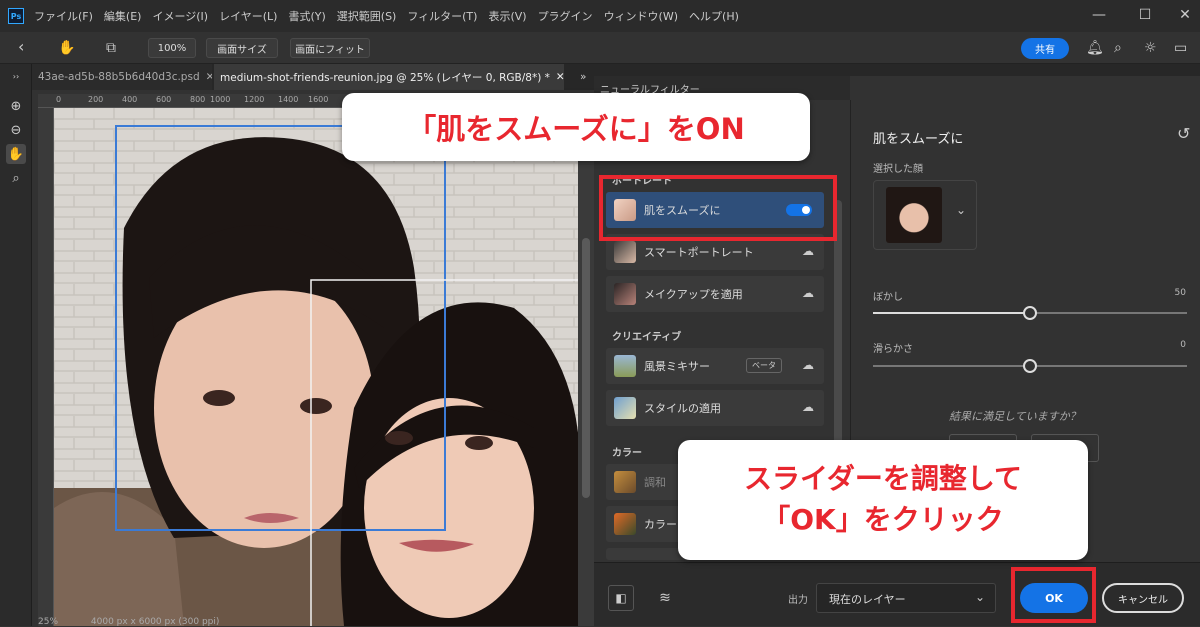  What do you see at coordinates (1180, 293) in the screenshot?
I see `blur-value: 50` at bounding box center [1180, 293].